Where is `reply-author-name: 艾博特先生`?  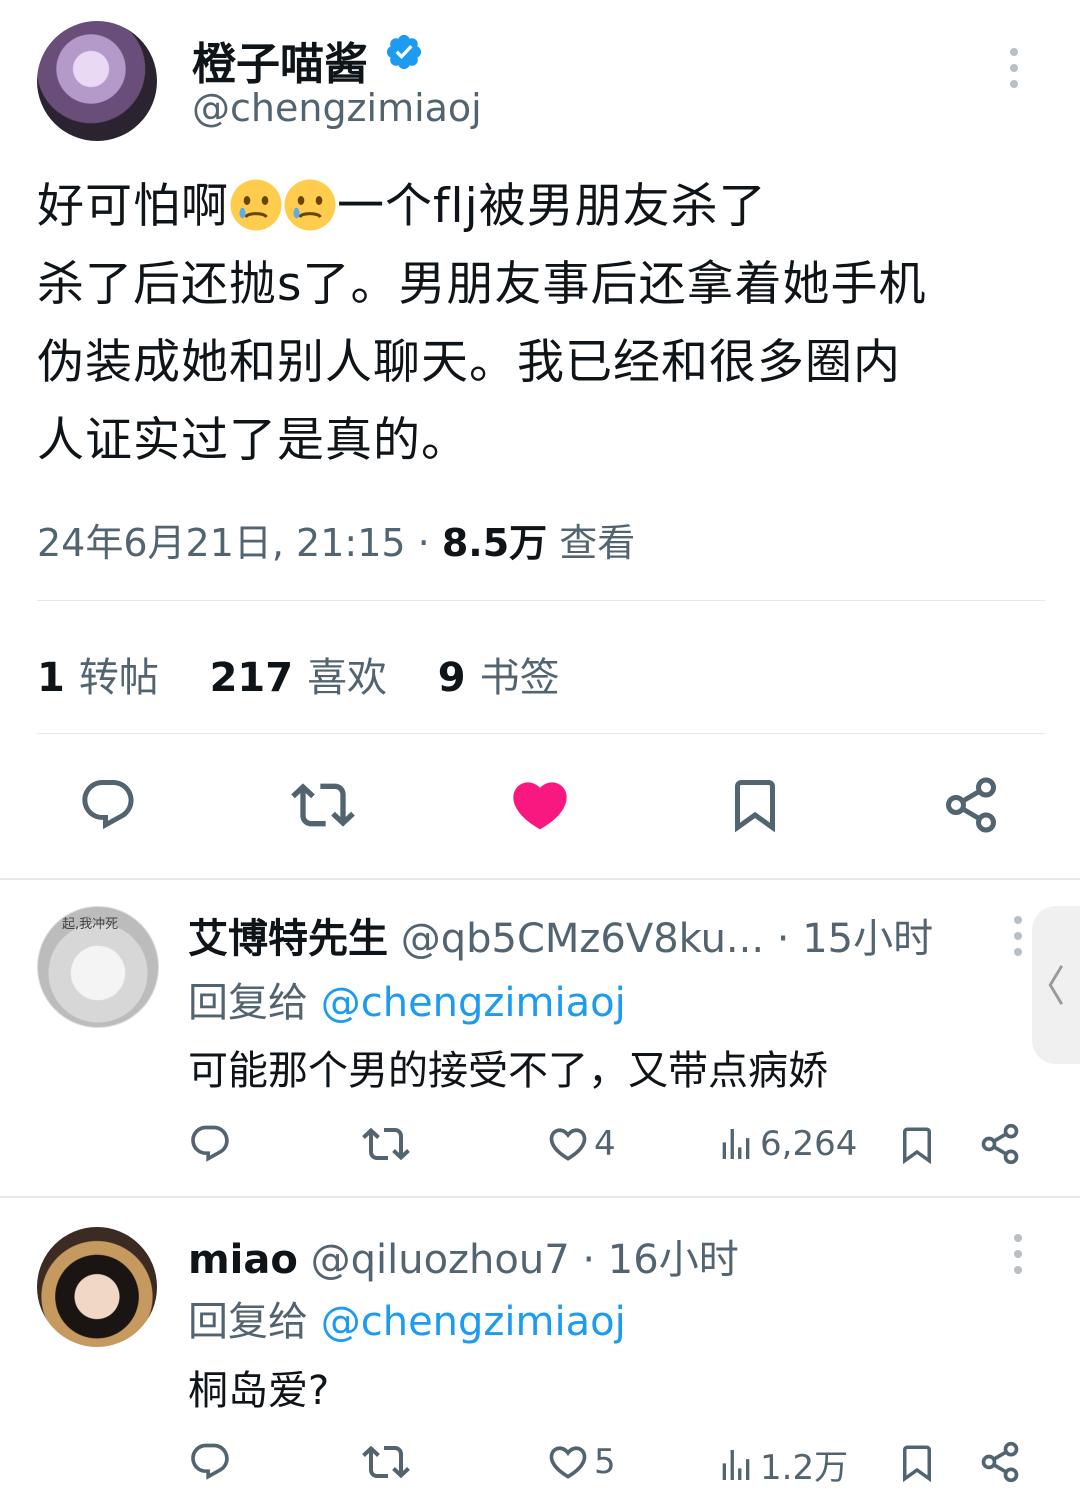 reply-author-name: 艾博特先生 is located at coordinates (288, 939).